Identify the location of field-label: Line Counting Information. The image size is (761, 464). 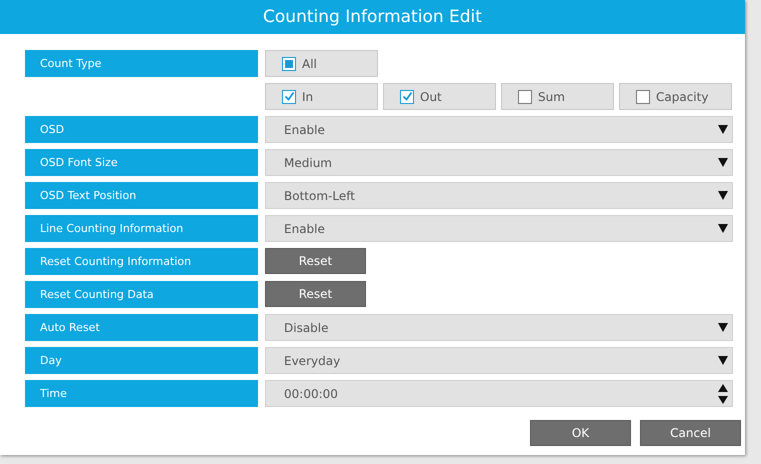
(141, 228).